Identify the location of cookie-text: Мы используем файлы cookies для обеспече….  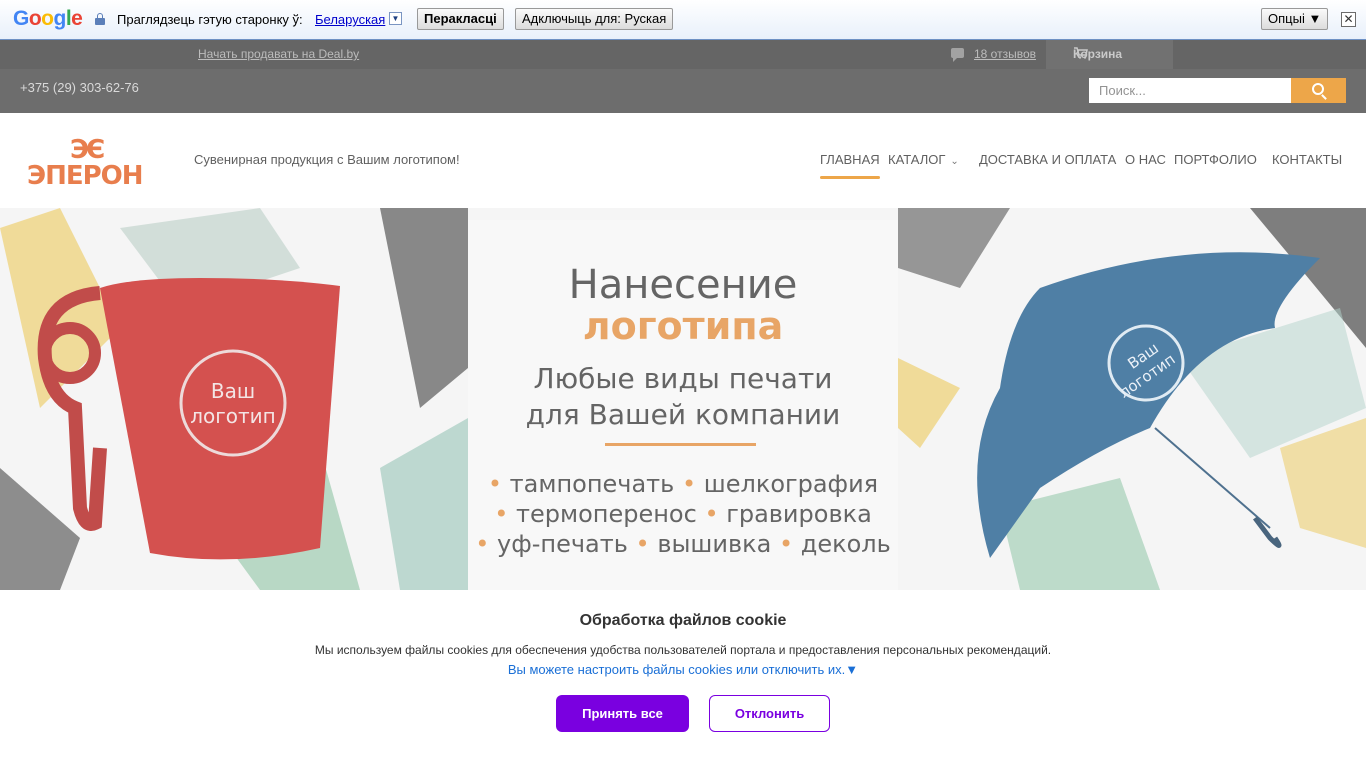
(683, 650).